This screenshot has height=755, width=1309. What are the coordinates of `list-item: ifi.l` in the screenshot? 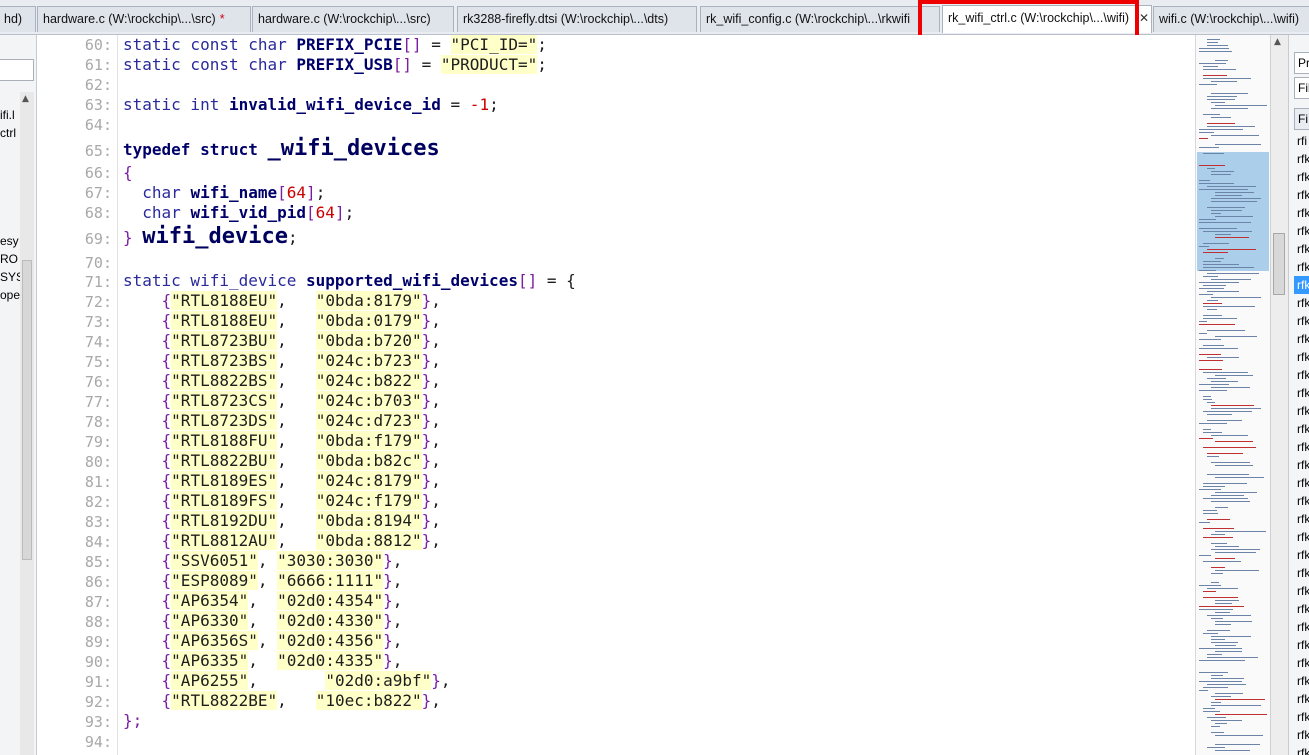 It's located at (7, 115).